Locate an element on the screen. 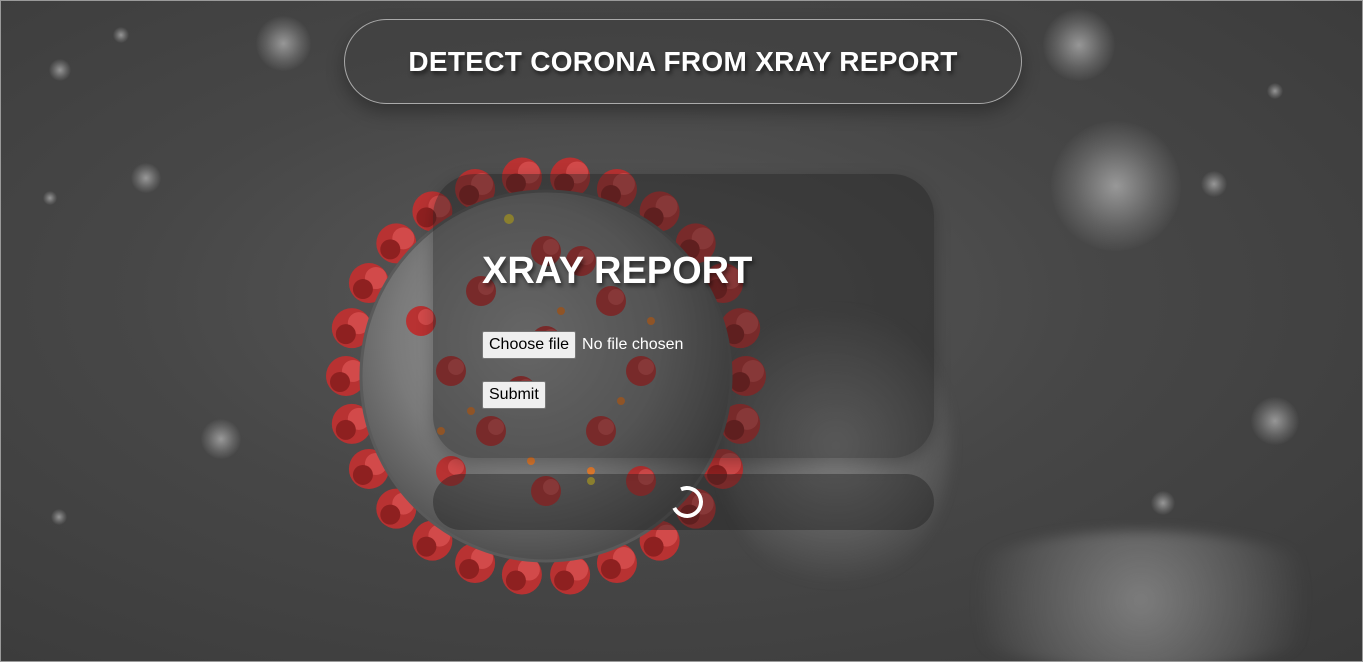 The height and width of the screenshot is (662, 1363). loading-bar is located at coordinates (683, 502).